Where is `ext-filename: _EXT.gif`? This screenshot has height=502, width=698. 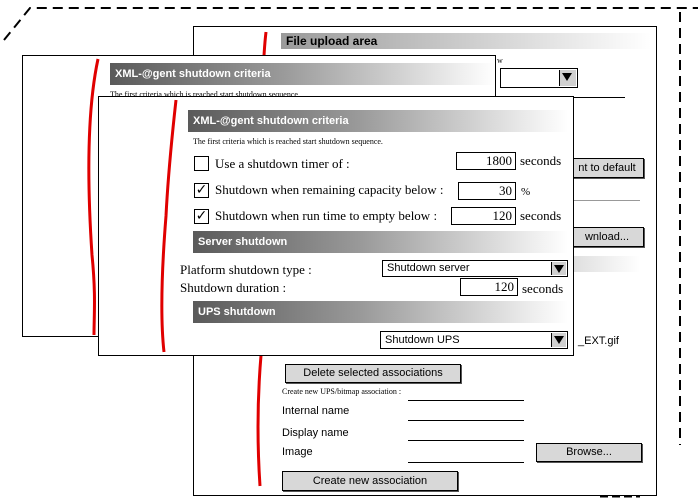 ext-filename: _EXT.gif is located at coordinates (598, 341).